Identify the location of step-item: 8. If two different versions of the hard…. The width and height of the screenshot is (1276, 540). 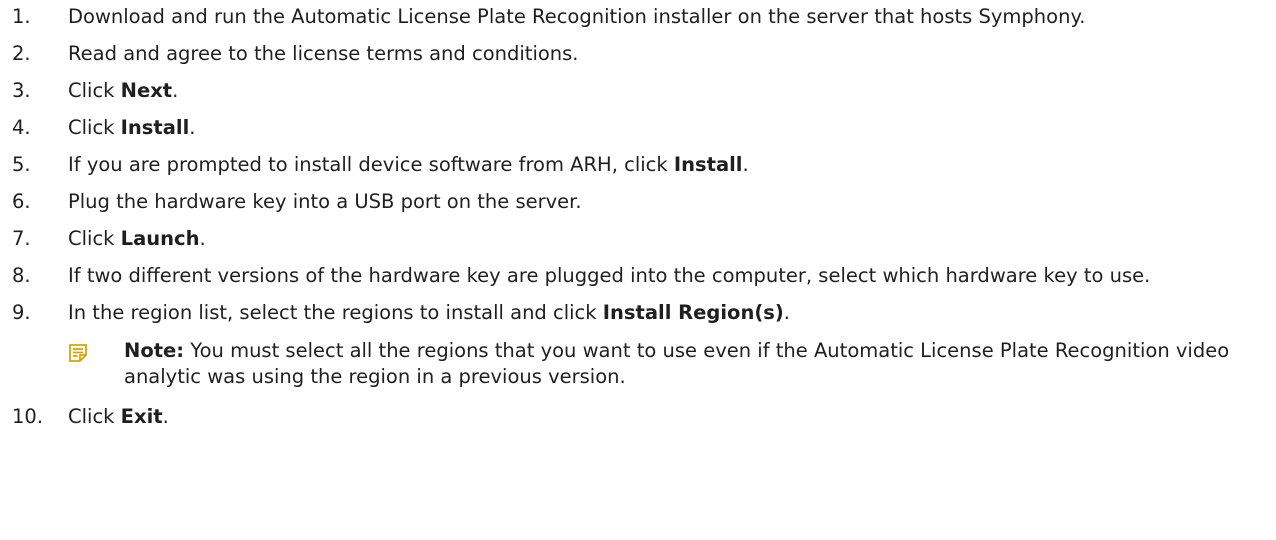
(638, 276).